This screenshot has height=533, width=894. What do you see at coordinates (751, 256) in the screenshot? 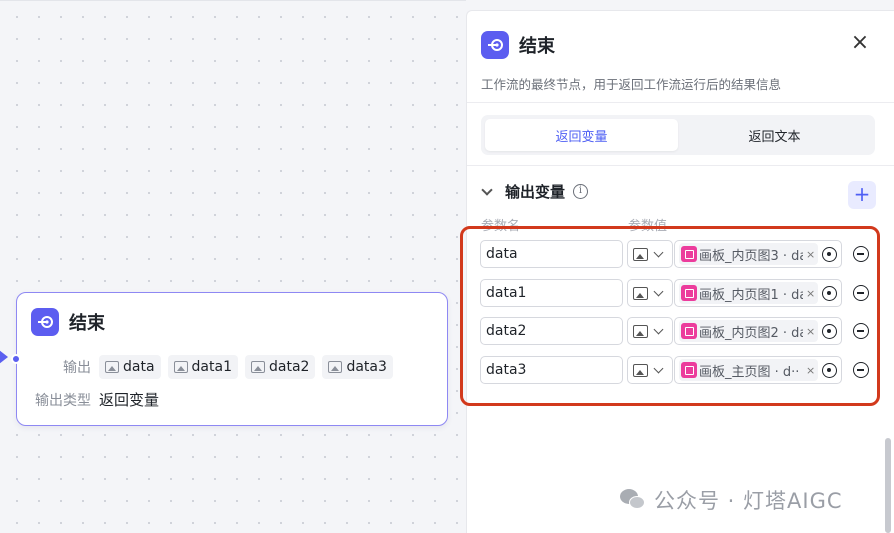
I see `reference-text: 画板_内页图3 · data` at bounding box center [751, 256].